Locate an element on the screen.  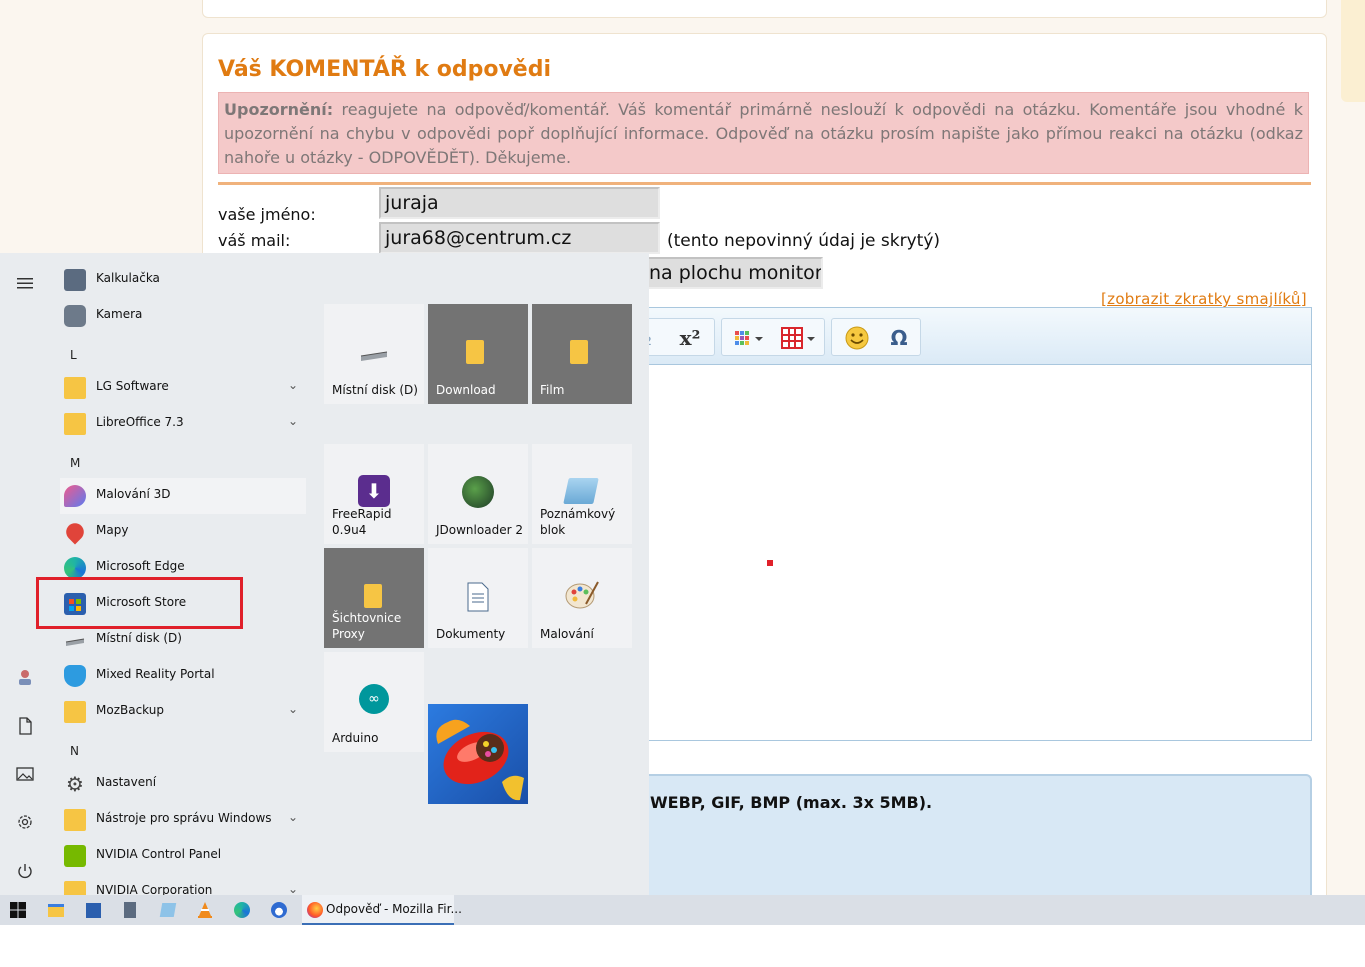
tile-sichtovnice-proxy: Šichtovnice Proxy is located at coordinates (374, 598).